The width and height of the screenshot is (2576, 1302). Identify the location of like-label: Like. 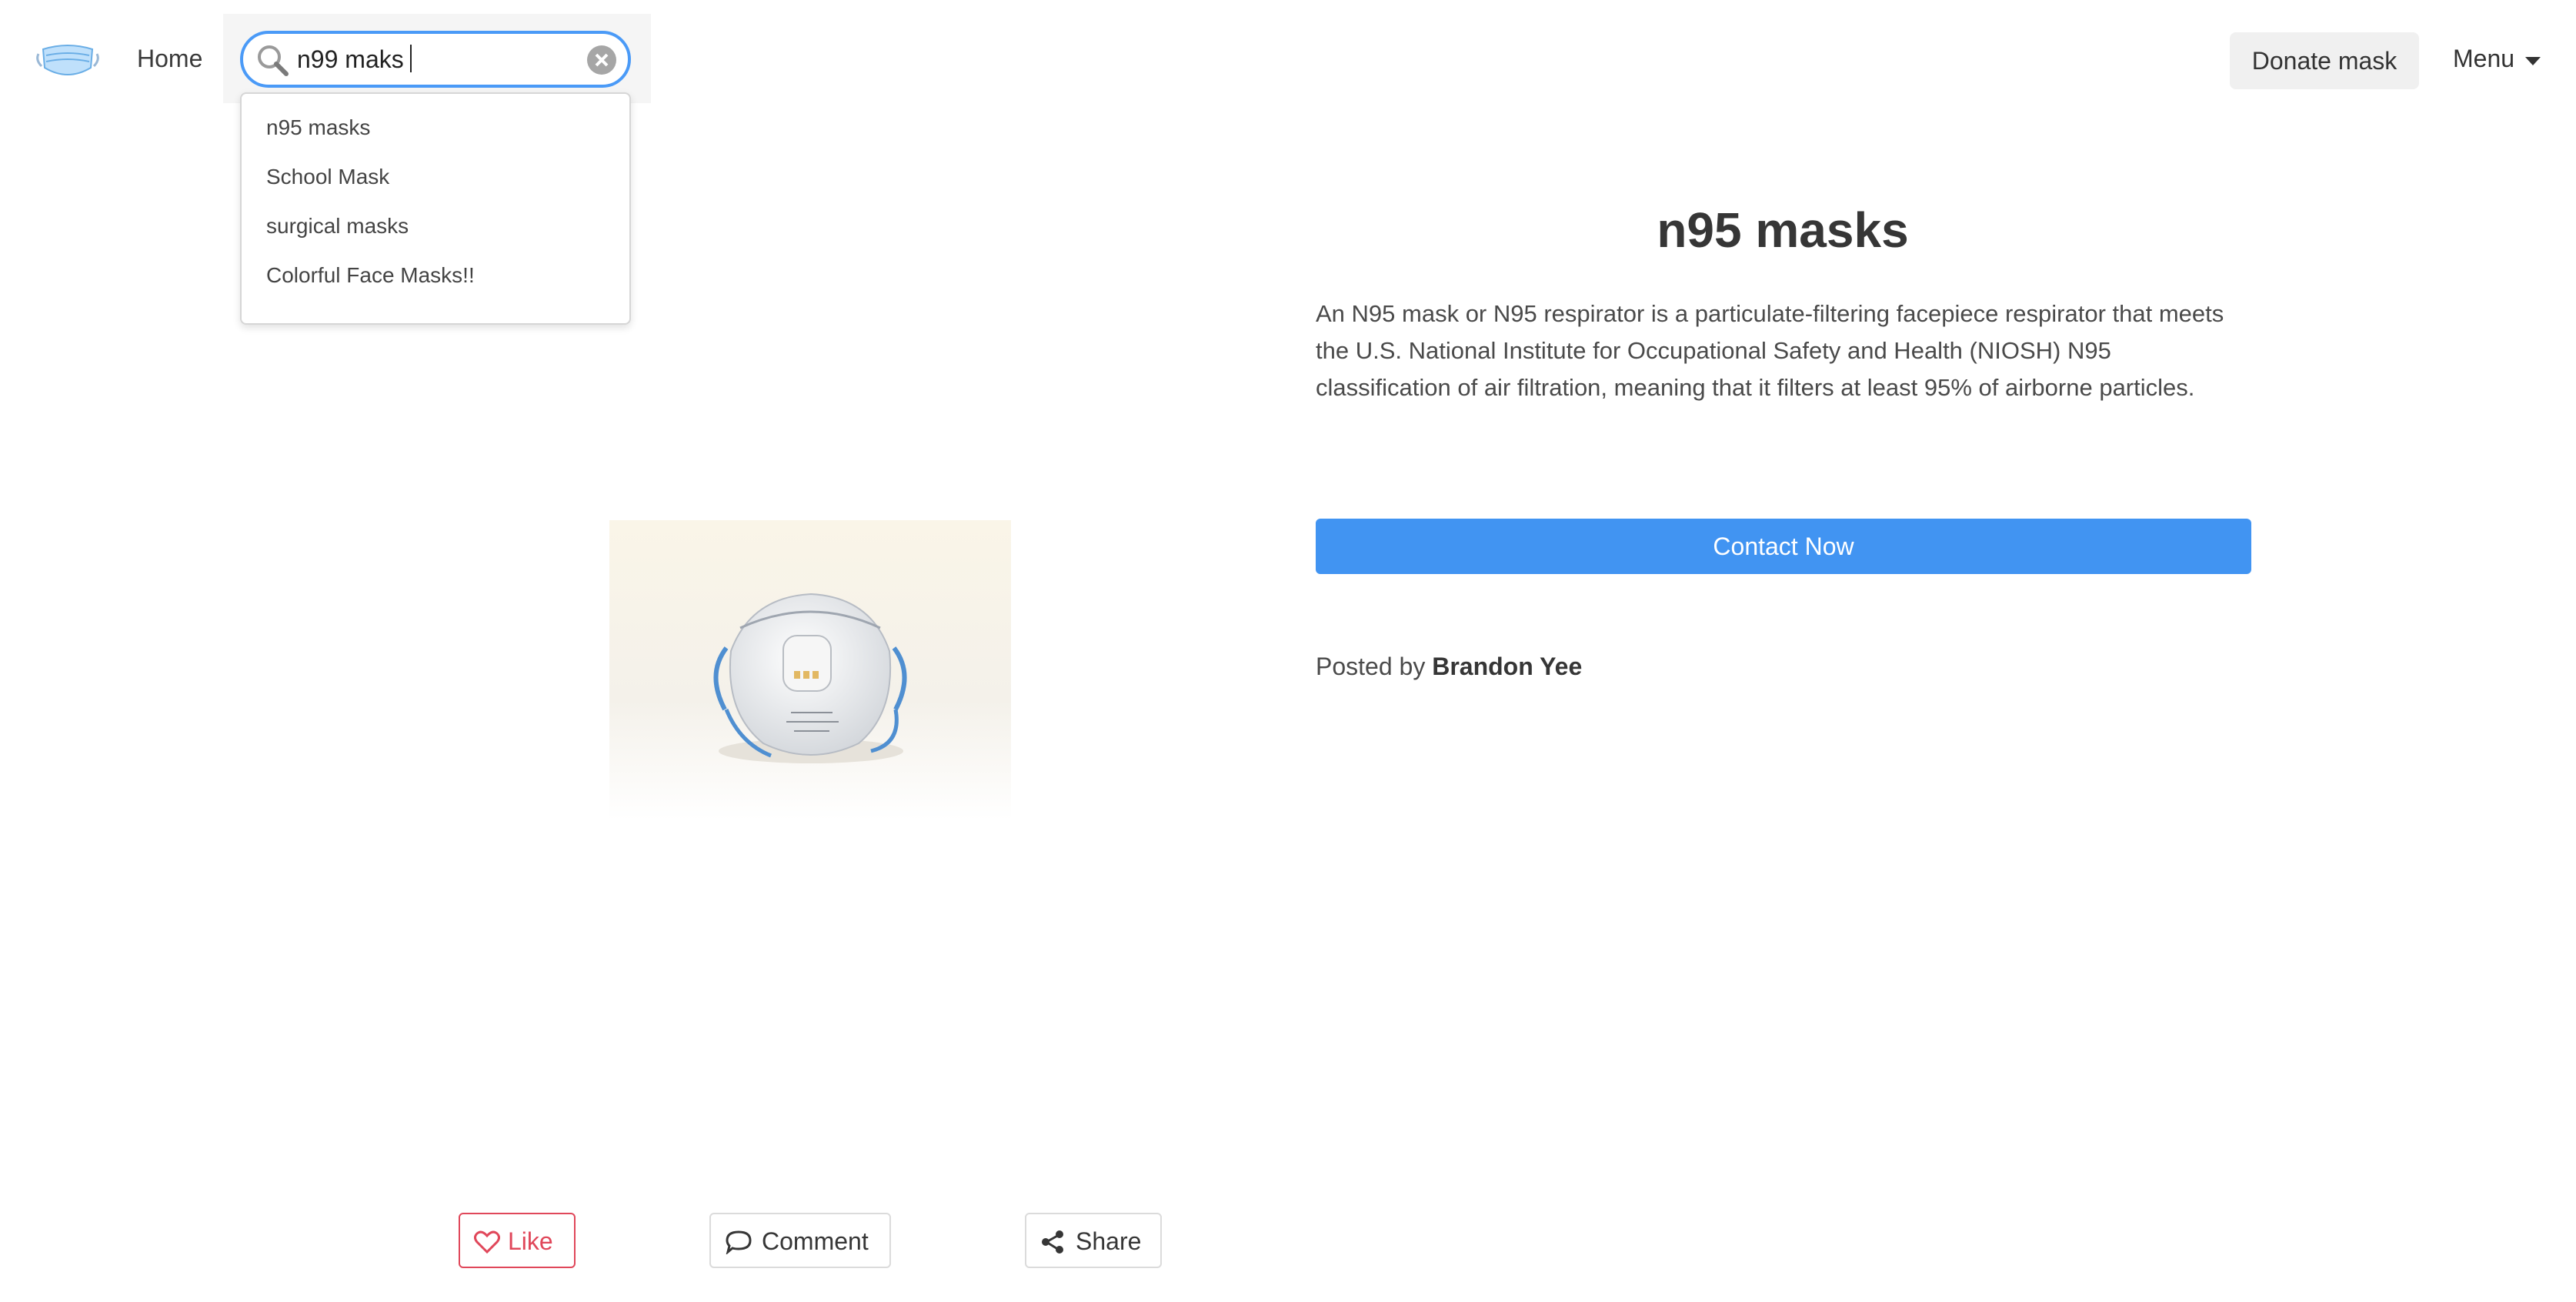
(530, 1241).